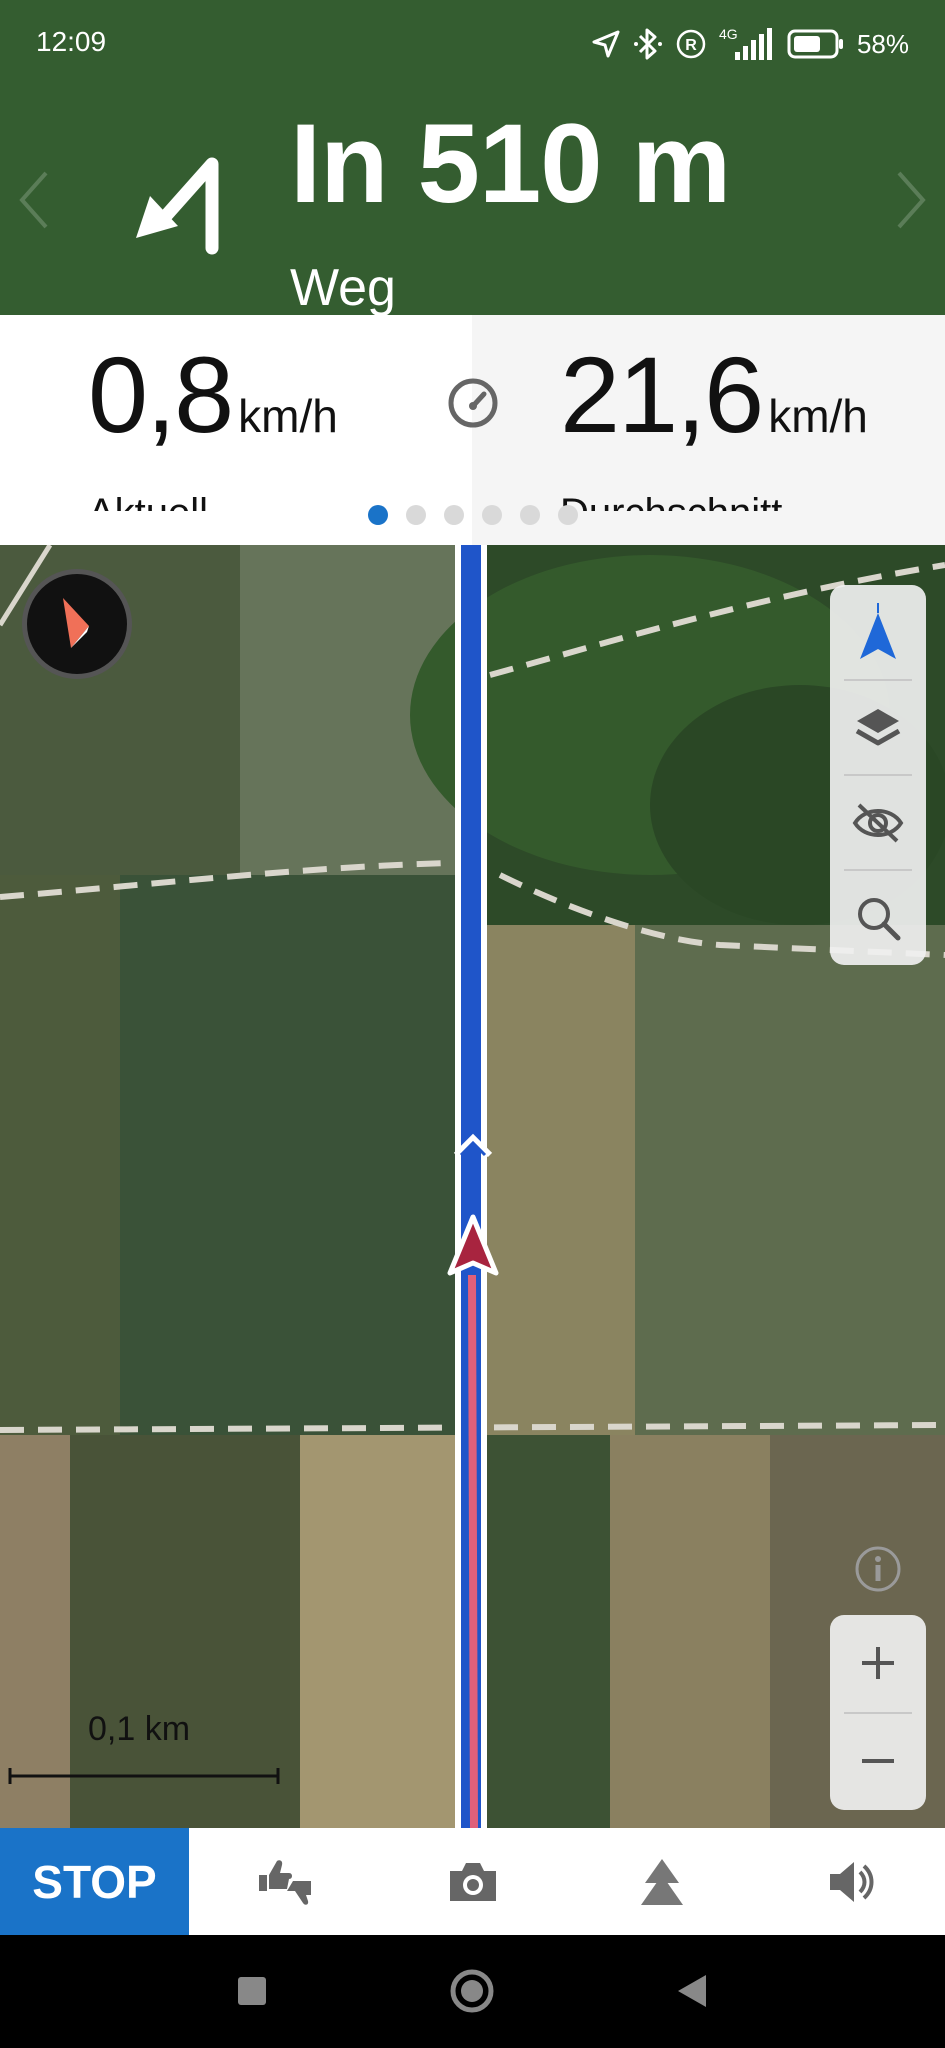  I want to click on layers-icon, so click(878, 726).